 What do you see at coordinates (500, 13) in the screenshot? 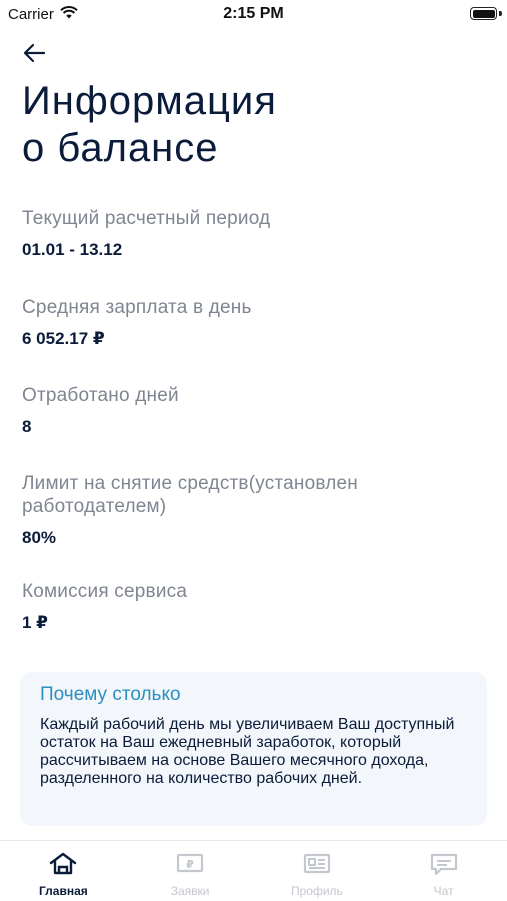
I see `battery-tip` at bounding box center [500, 13].